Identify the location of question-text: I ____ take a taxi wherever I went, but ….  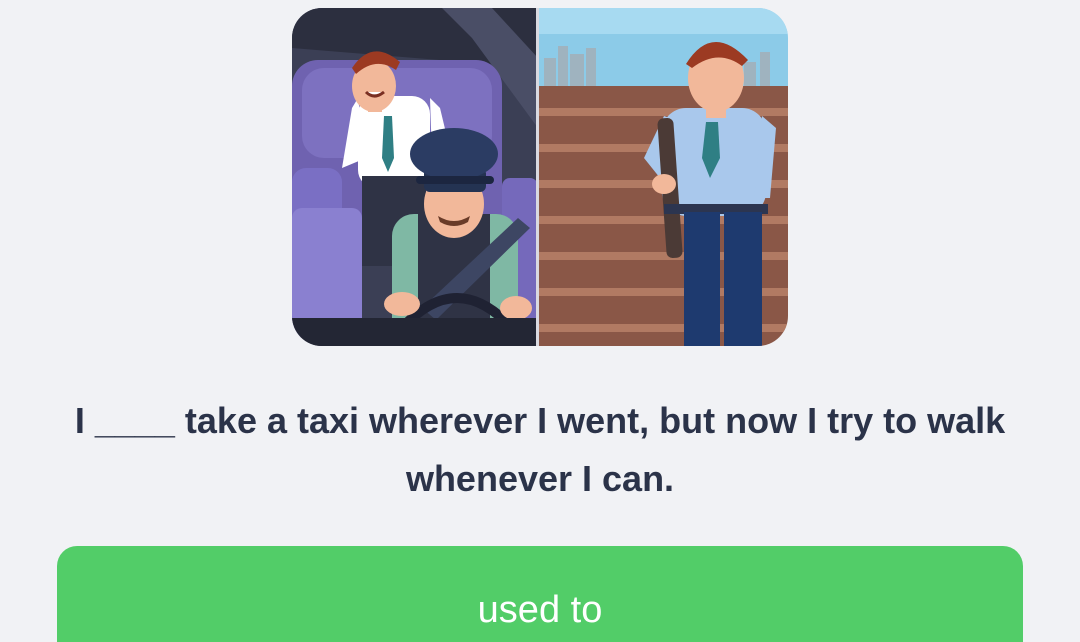
(540, 449).